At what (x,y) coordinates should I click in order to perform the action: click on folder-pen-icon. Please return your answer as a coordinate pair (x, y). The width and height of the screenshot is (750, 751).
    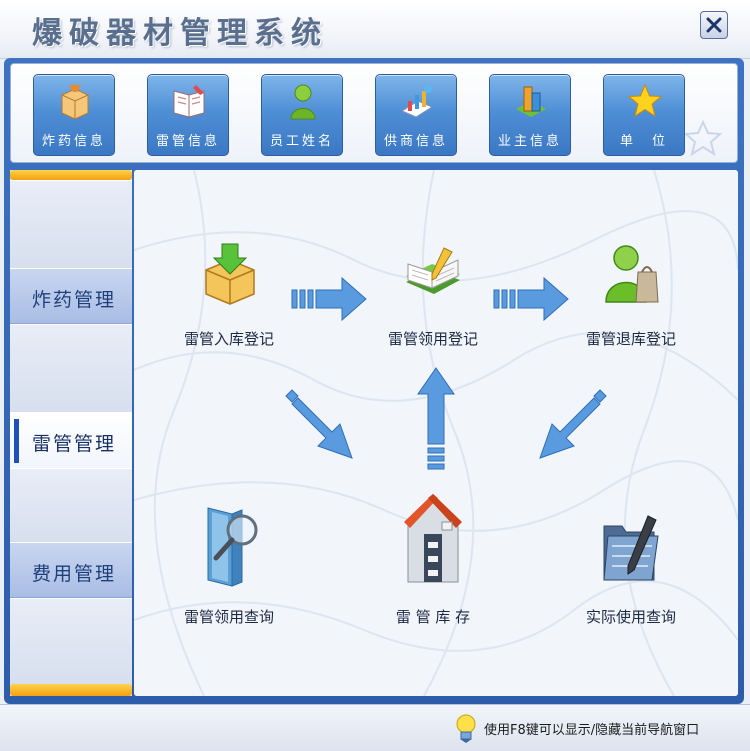
    Looking at the image, I should click on (631, 548).